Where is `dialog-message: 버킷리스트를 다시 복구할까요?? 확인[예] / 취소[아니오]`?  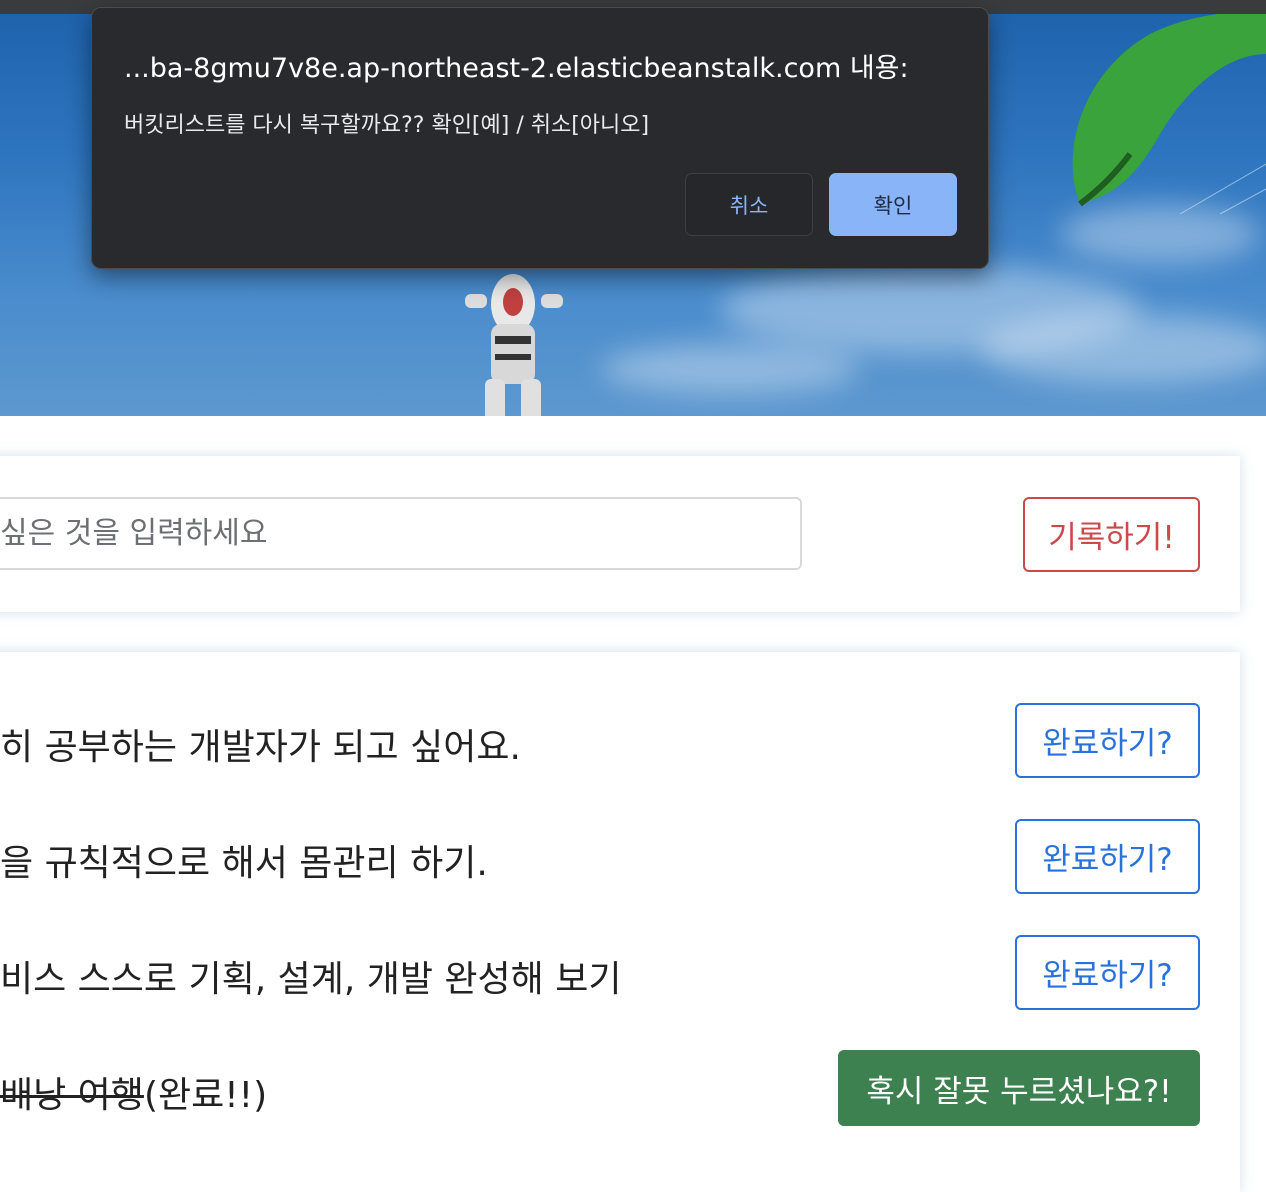 dialog-message: 버킷리스트를 다시 복구할까요?? 확인[예] / 취소[아니오] is located at coordinates (387, 125).